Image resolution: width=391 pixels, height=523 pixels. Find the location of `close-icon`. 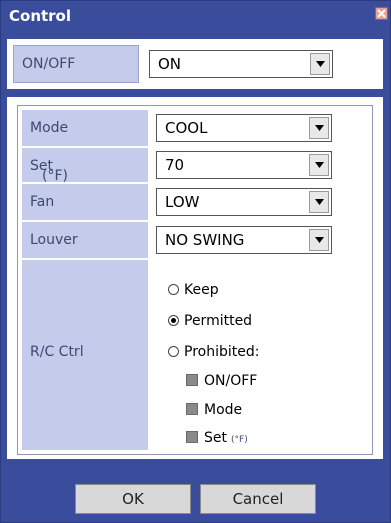

close-icon is located at coordinates (381, 13).